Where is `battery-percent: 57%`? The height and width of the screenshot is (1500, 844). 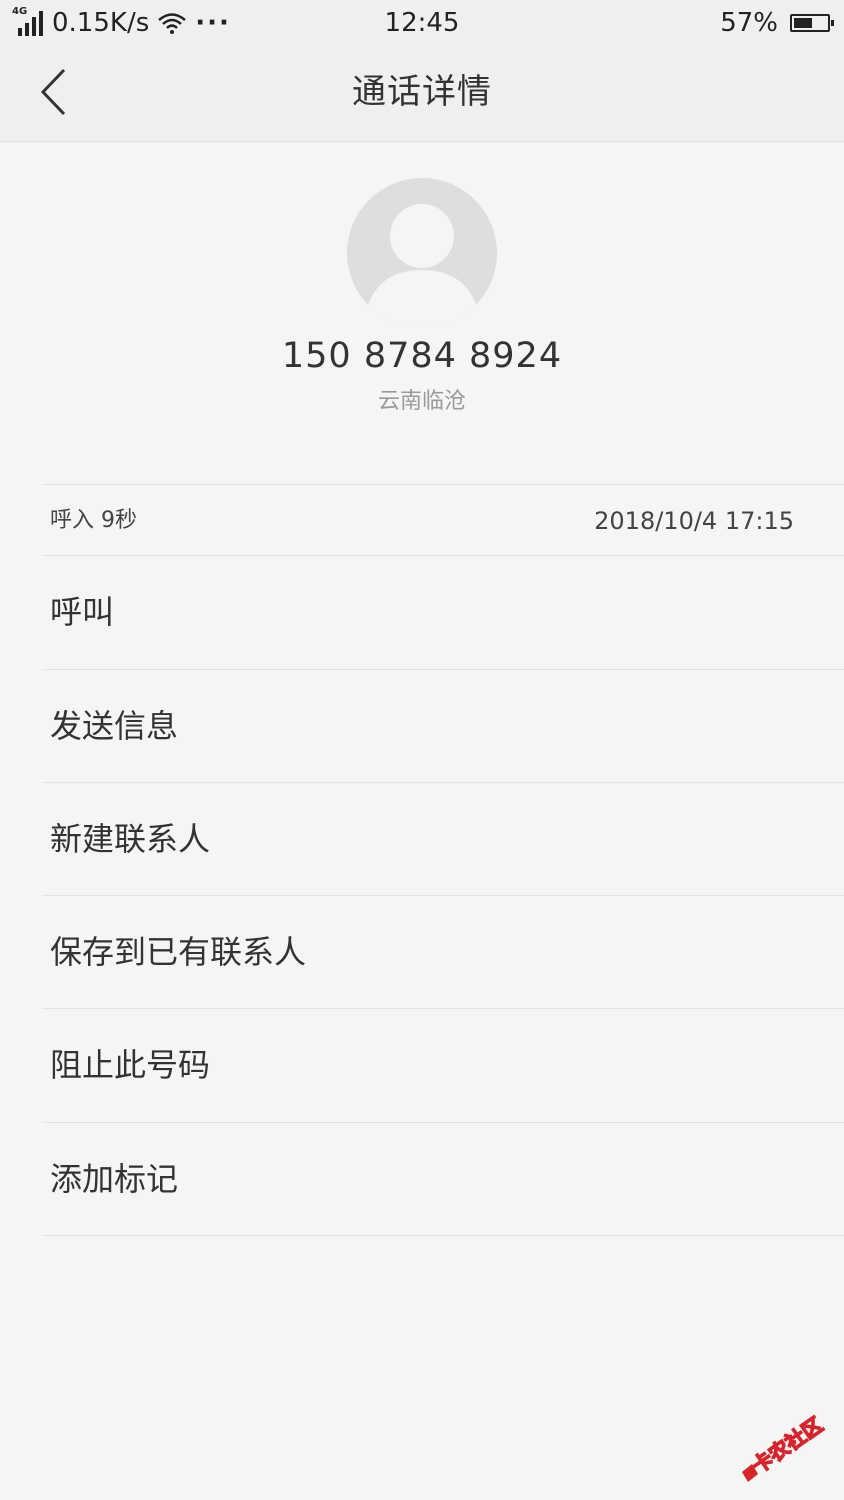 battery-percent: 57% is located at coordinates (749, 23).